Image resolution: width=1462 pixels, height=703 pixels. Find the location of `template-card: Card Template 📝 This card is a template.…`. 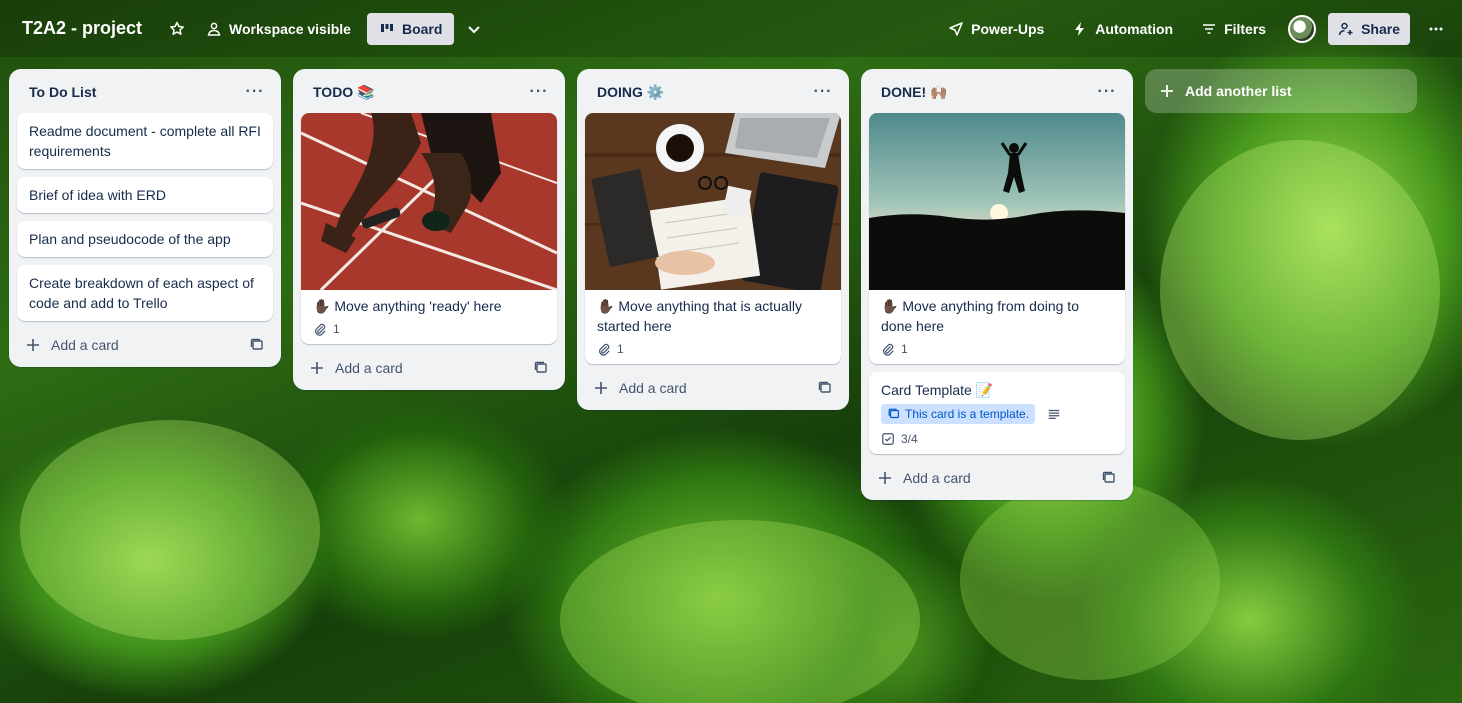

template-card: Card Template 📝 This card is a template.… is located at coordinates (997, 413).